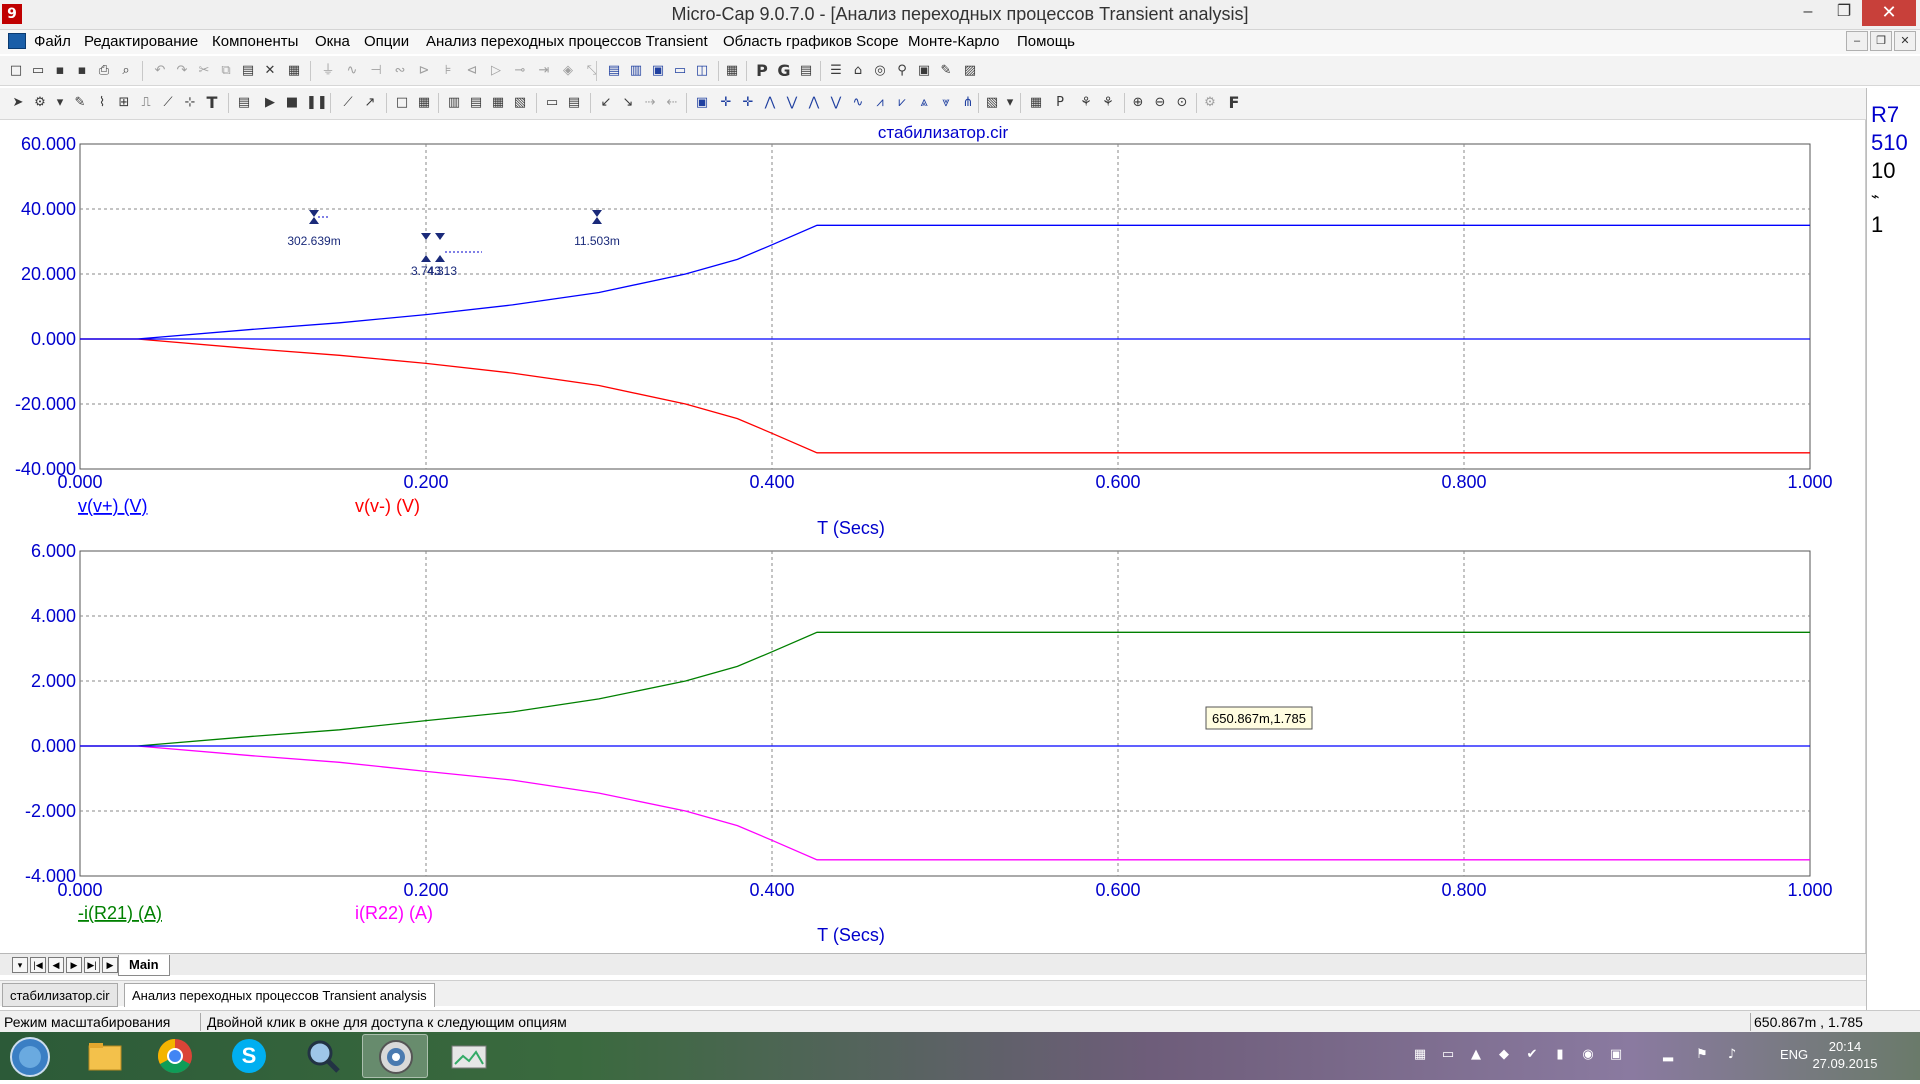 Image resolution: width=1920 pixels, height=1084 pixels. Describe the element at coordinates (1010, 103) in the screenshot. I see `dropdown2-icon: ▾` at that location.